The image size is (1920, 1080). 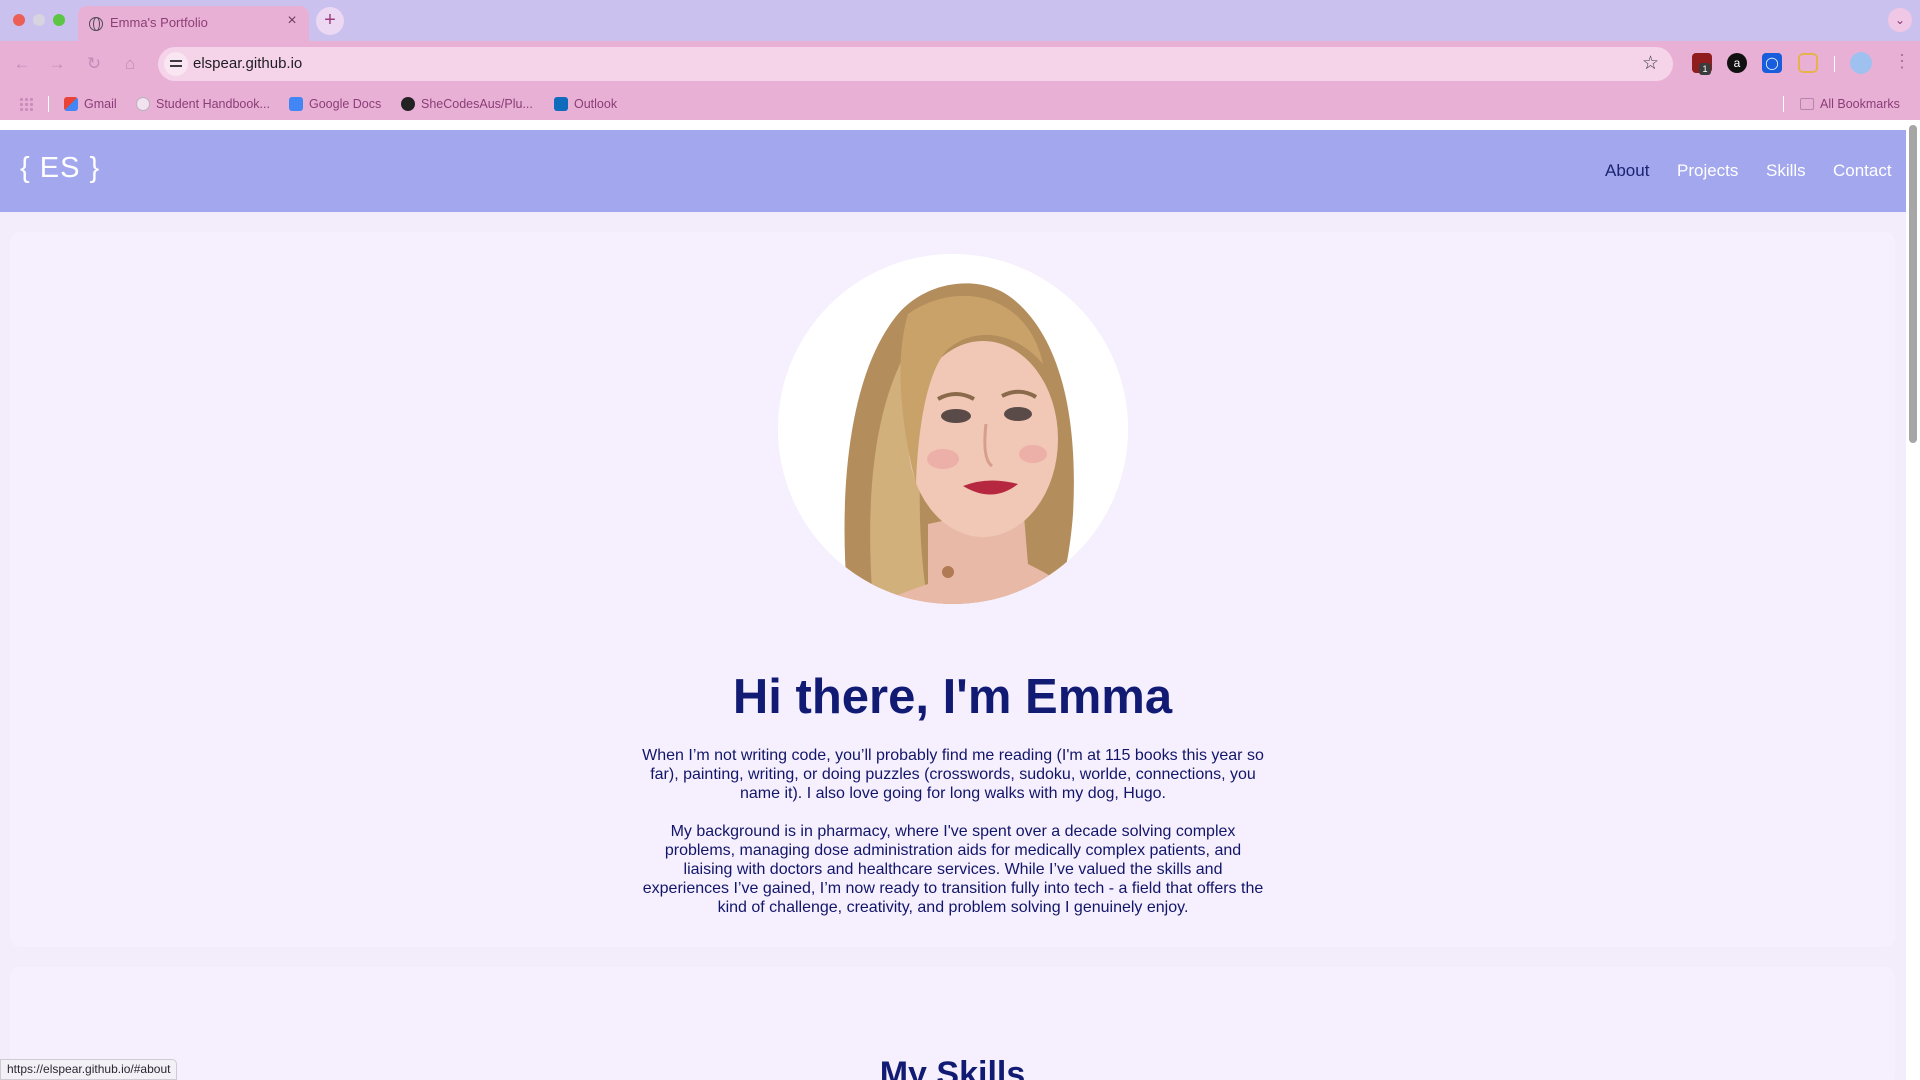 I want to click on portrait-illustration, so click(x=953, y=429).